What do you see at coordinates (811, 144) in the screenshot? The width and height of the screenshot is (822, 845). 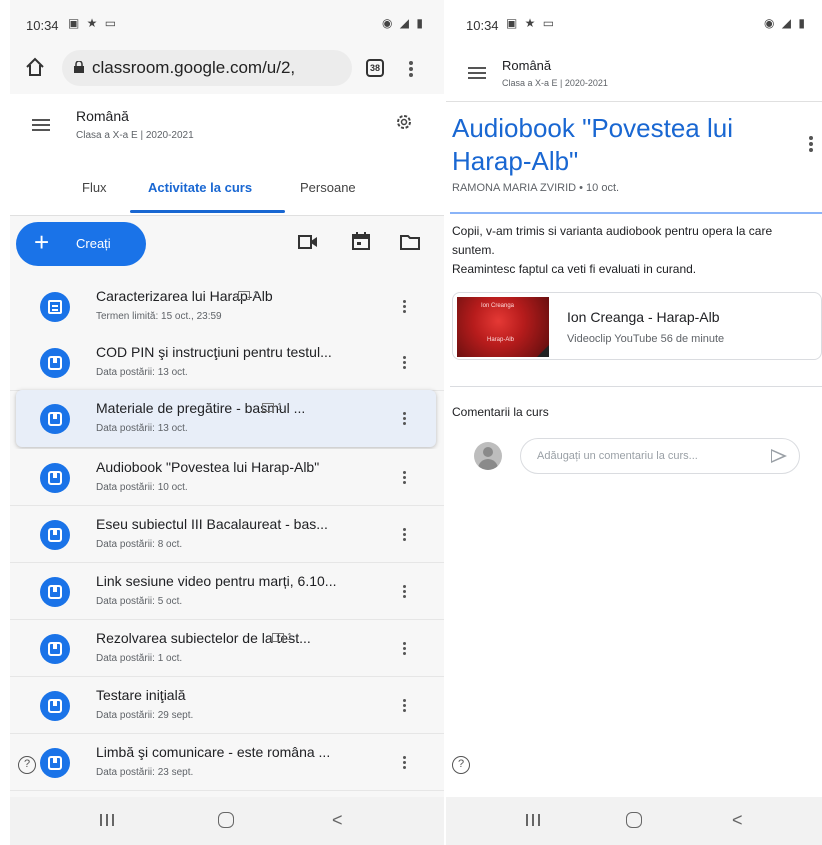 I see `post-options-icon` at bounding box center [811, 144].